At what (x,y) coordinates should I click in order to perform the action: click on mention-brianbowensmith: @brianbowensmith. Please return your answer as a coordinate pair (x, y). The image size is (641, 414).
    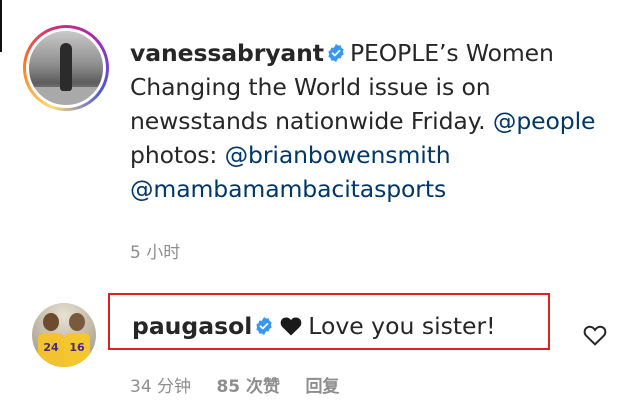
    Looking at the image, I should click on (338, 155).